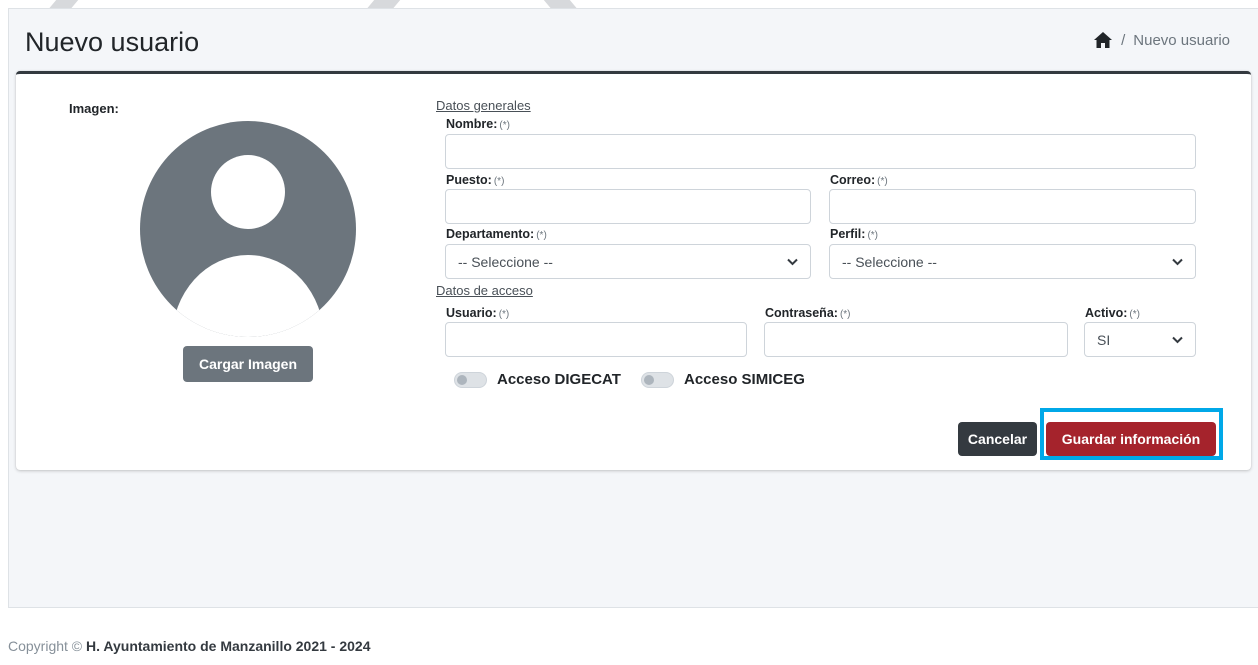 The image size is (1258, 665). Describe the element at coordinates (248, 364) in the screenshot. I see `load-image-button: Cargar Imagen` at that location.